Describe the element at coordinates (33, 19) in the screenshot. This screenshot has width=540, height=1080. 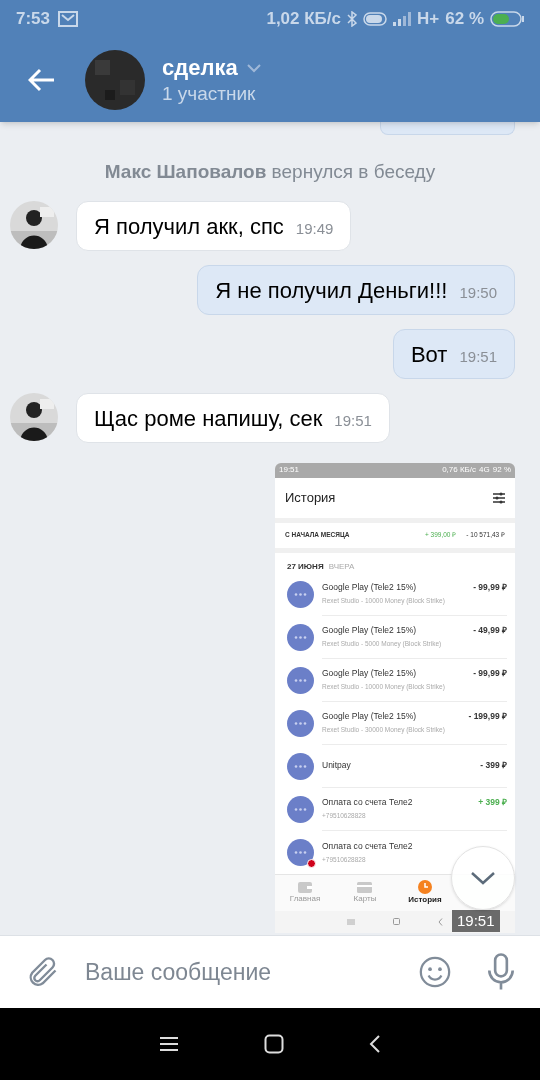
I see `status-time: 7:53` at that location.